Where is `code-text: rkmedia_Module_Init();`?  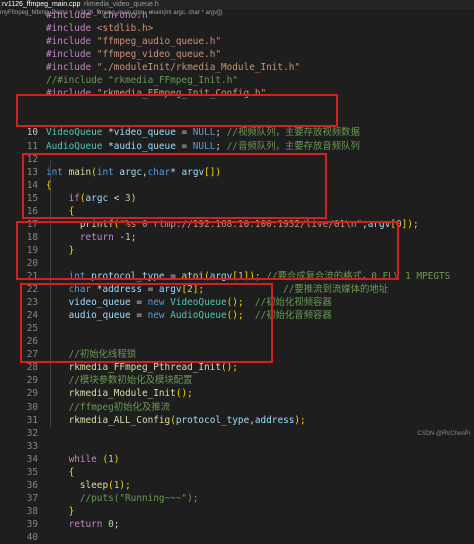
code-text: rkmedia_Module_Init(); is located at coordinates (119, 393).